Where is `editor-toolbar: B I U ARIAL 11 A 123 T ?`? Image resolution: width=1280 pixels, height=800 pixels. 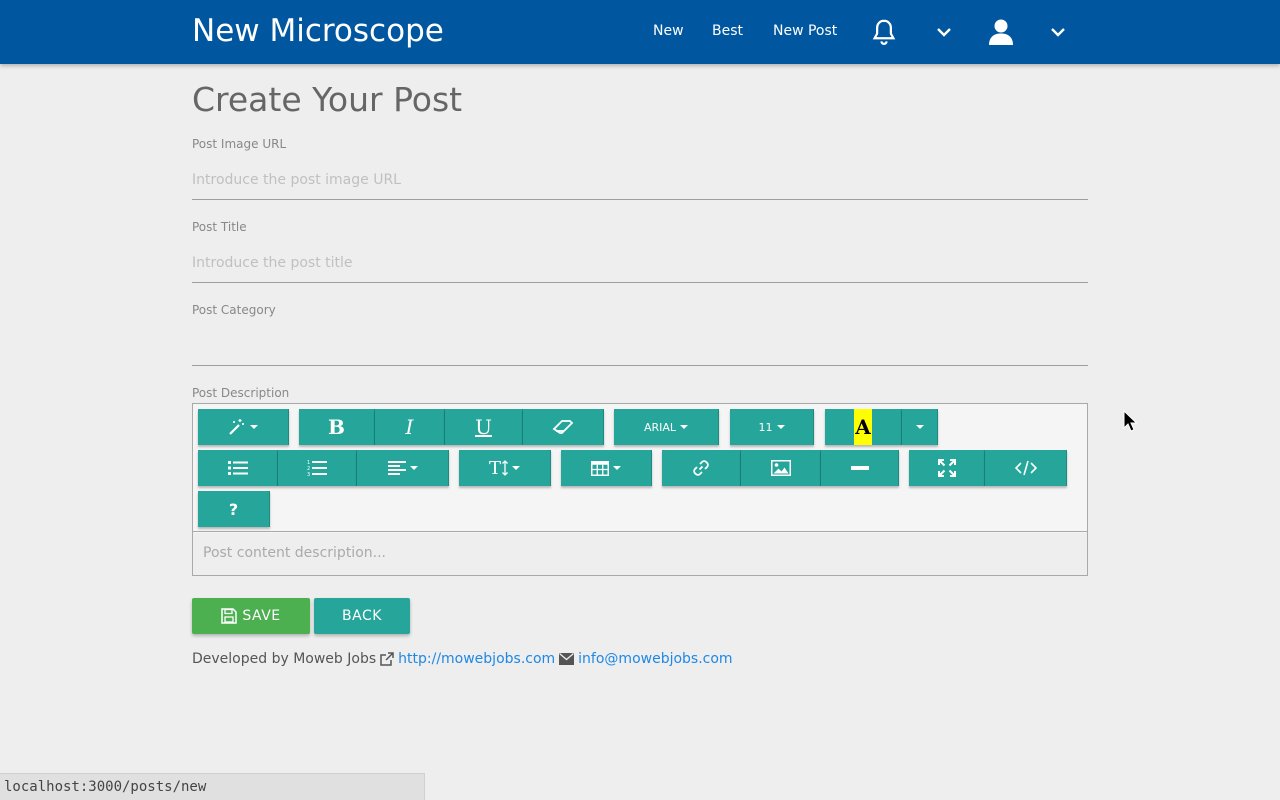 editor-toolbar: B I U ARIAL 11 A 123 T ? is located at coordinates (640, 468).